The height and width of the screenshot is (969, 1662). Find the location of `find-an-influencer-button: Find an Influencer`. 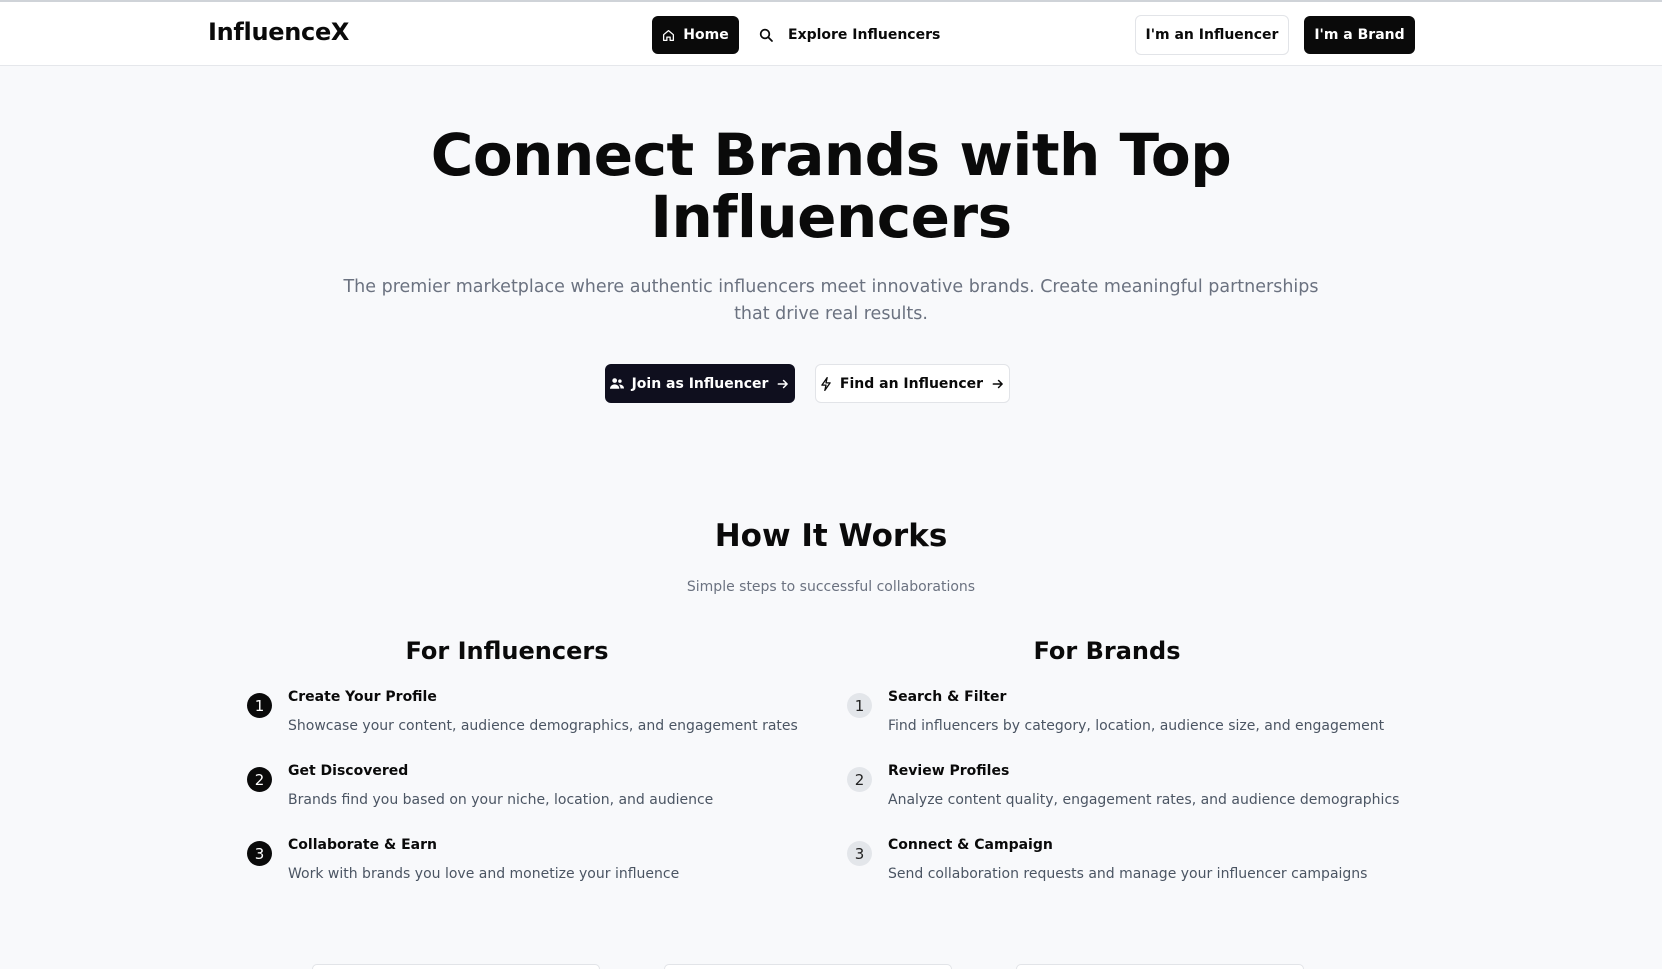

find-an-influencer-button: Find an Influencer is located at coordinates (912, 383).